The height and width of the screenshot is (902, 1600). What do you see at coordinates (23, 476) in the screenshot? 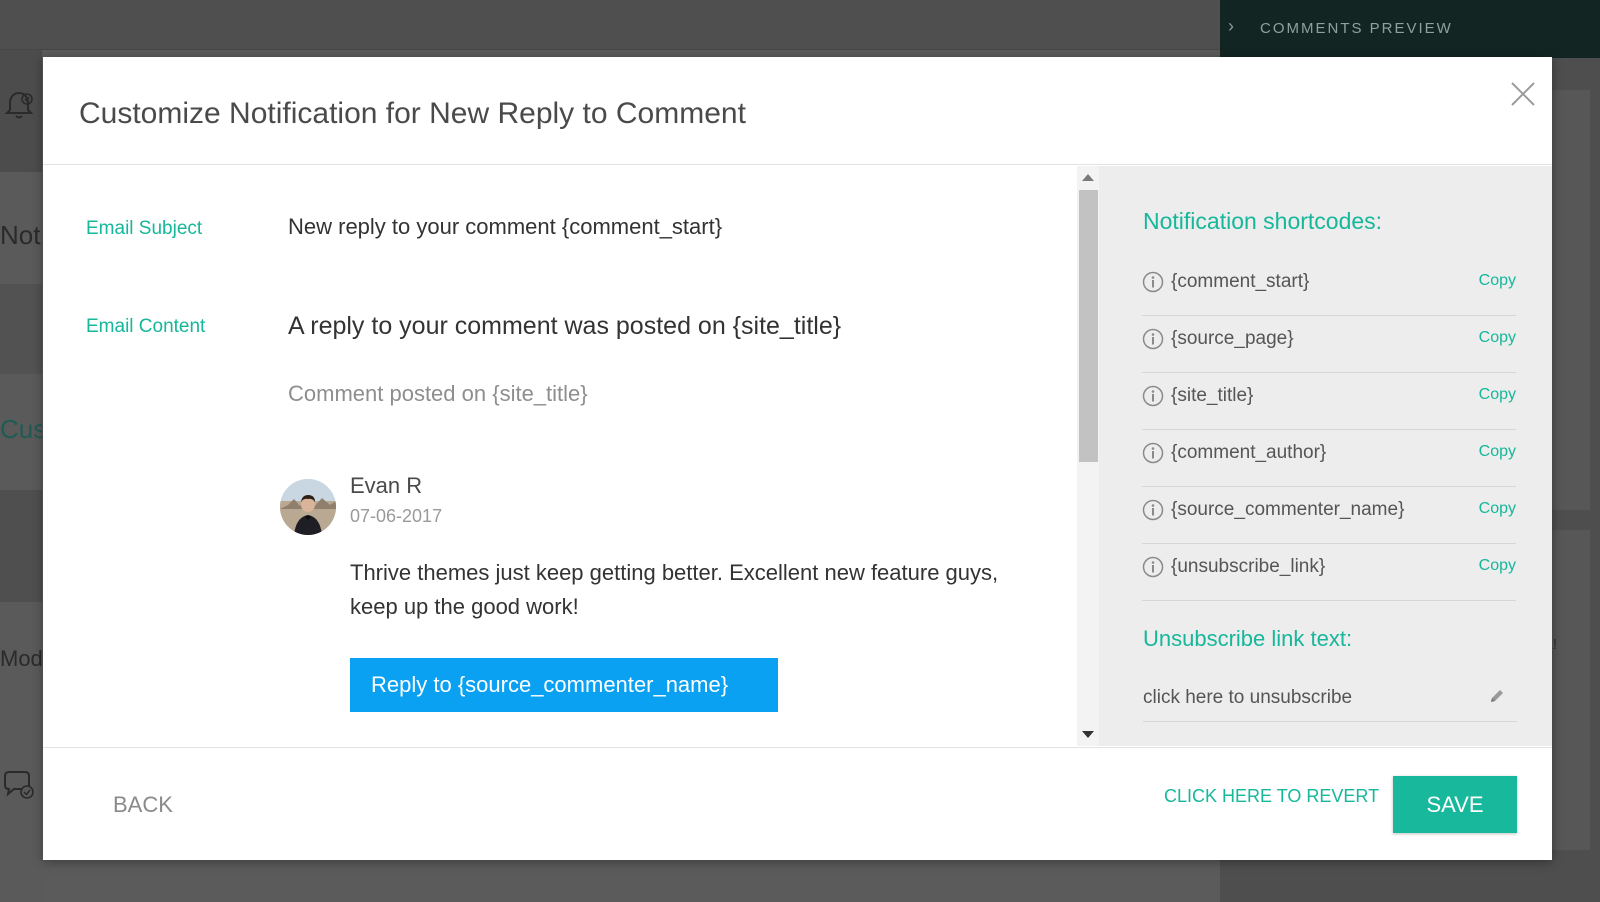
I see `background-left-nav: Not Cus Mod` at bounding box center [23, 476].